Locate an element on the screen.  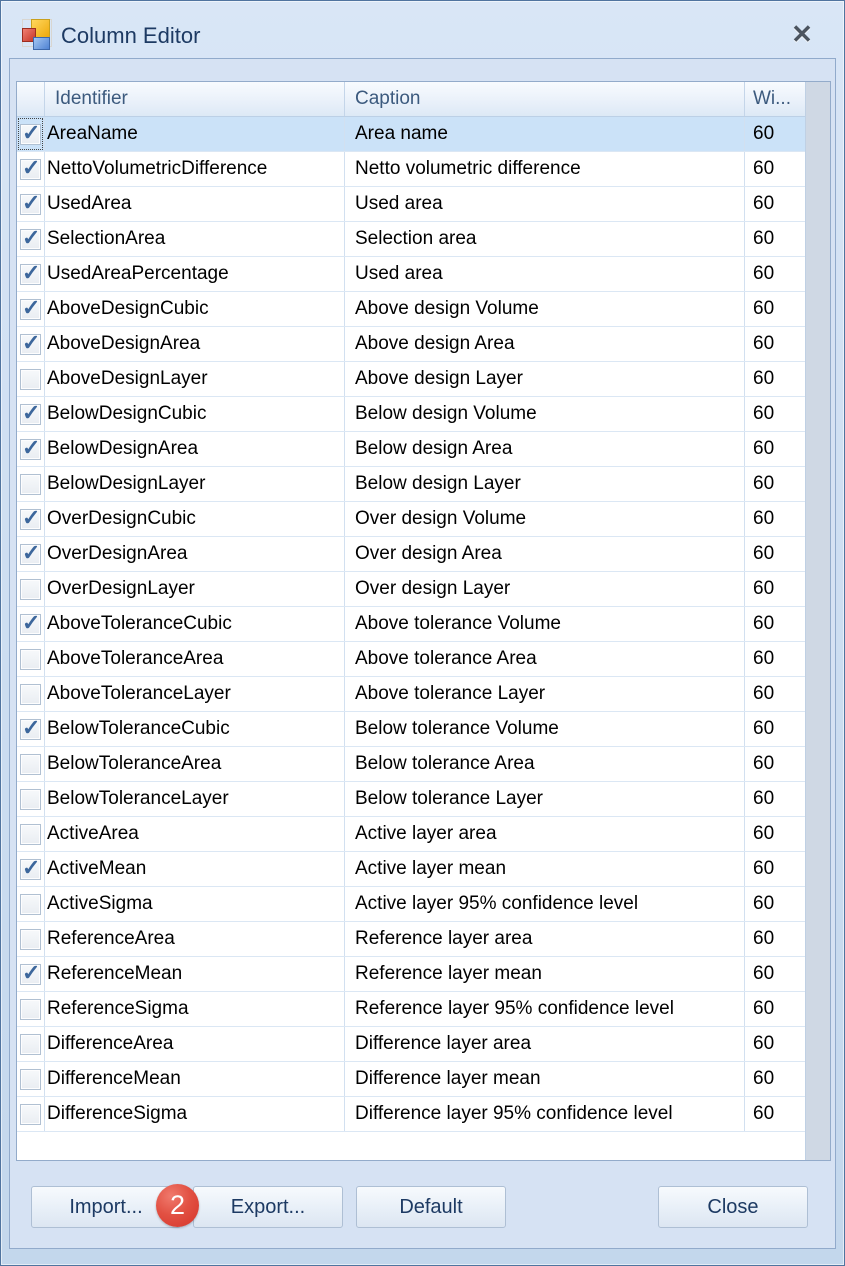
row-identifier: ActiveSigma is located at coordinates (195, 904).